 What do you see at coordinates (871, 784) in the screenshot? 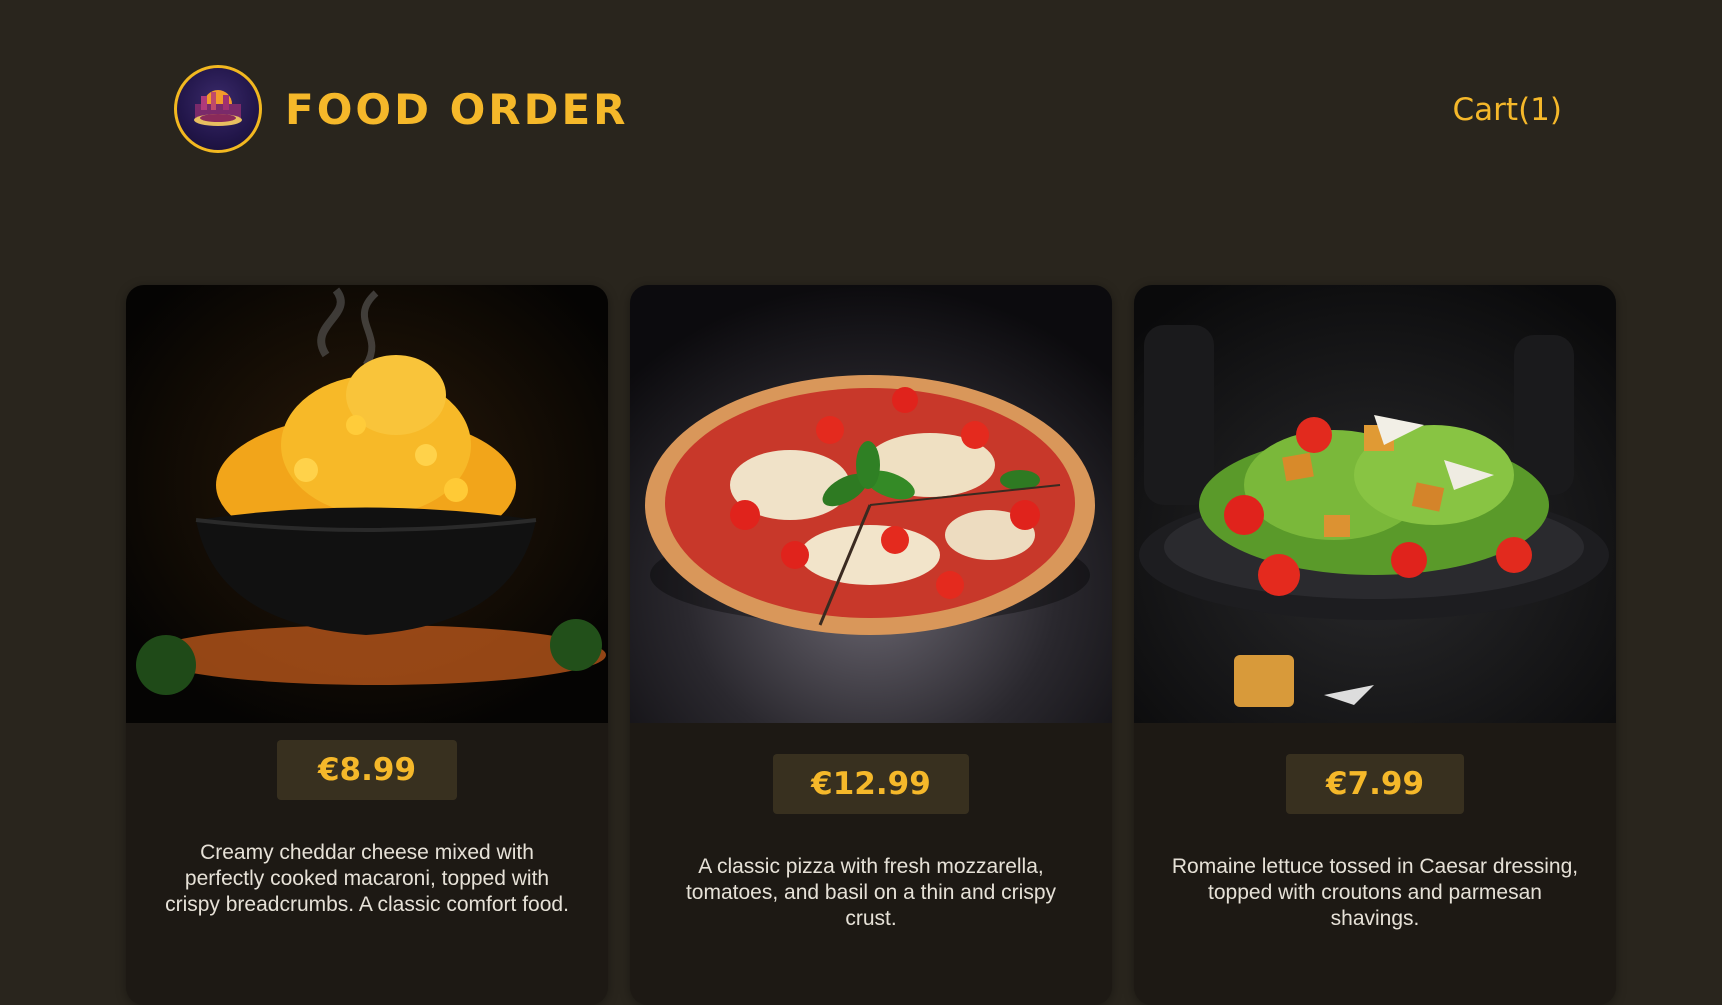
I see `price-badge: €12.99` at bounding box center [871, 784].